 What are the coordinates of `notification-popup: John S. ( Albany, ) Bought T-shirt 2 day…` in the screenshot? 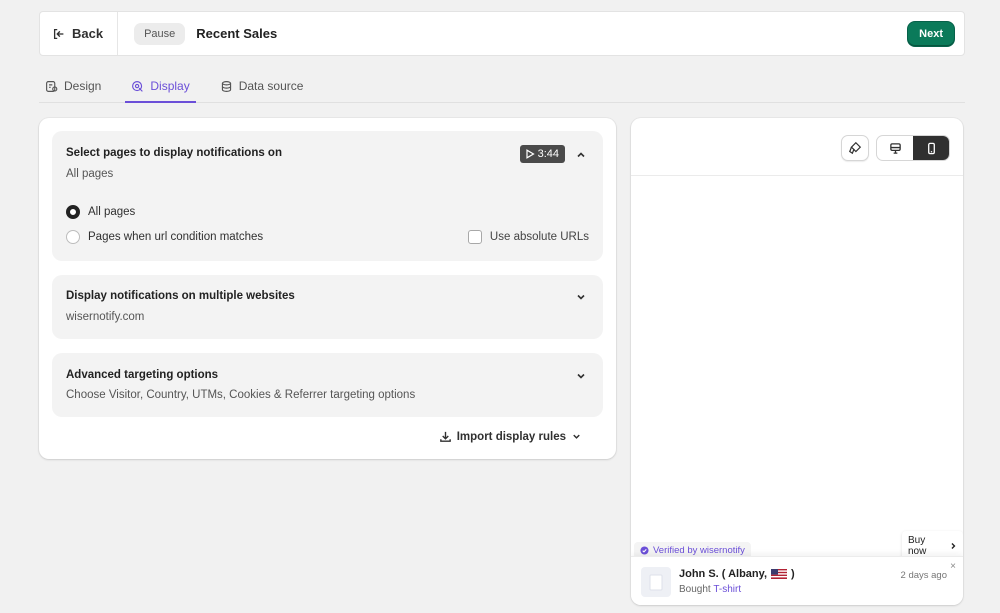 It's located at (797, 580).